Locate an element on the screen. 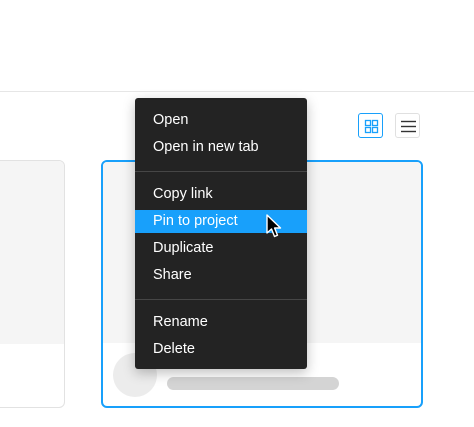 The image size is (474, 427). file-thumbnail is located at coordinates (32, 252).